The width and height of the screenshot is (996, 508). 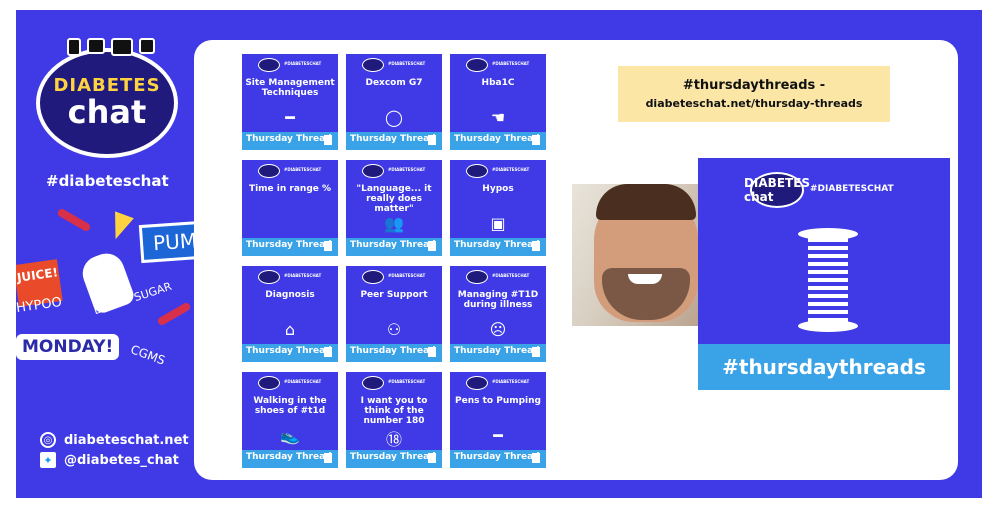 I want to click on twitter-link: ✦ @diabetes_chat, so click(x=109, y=460).